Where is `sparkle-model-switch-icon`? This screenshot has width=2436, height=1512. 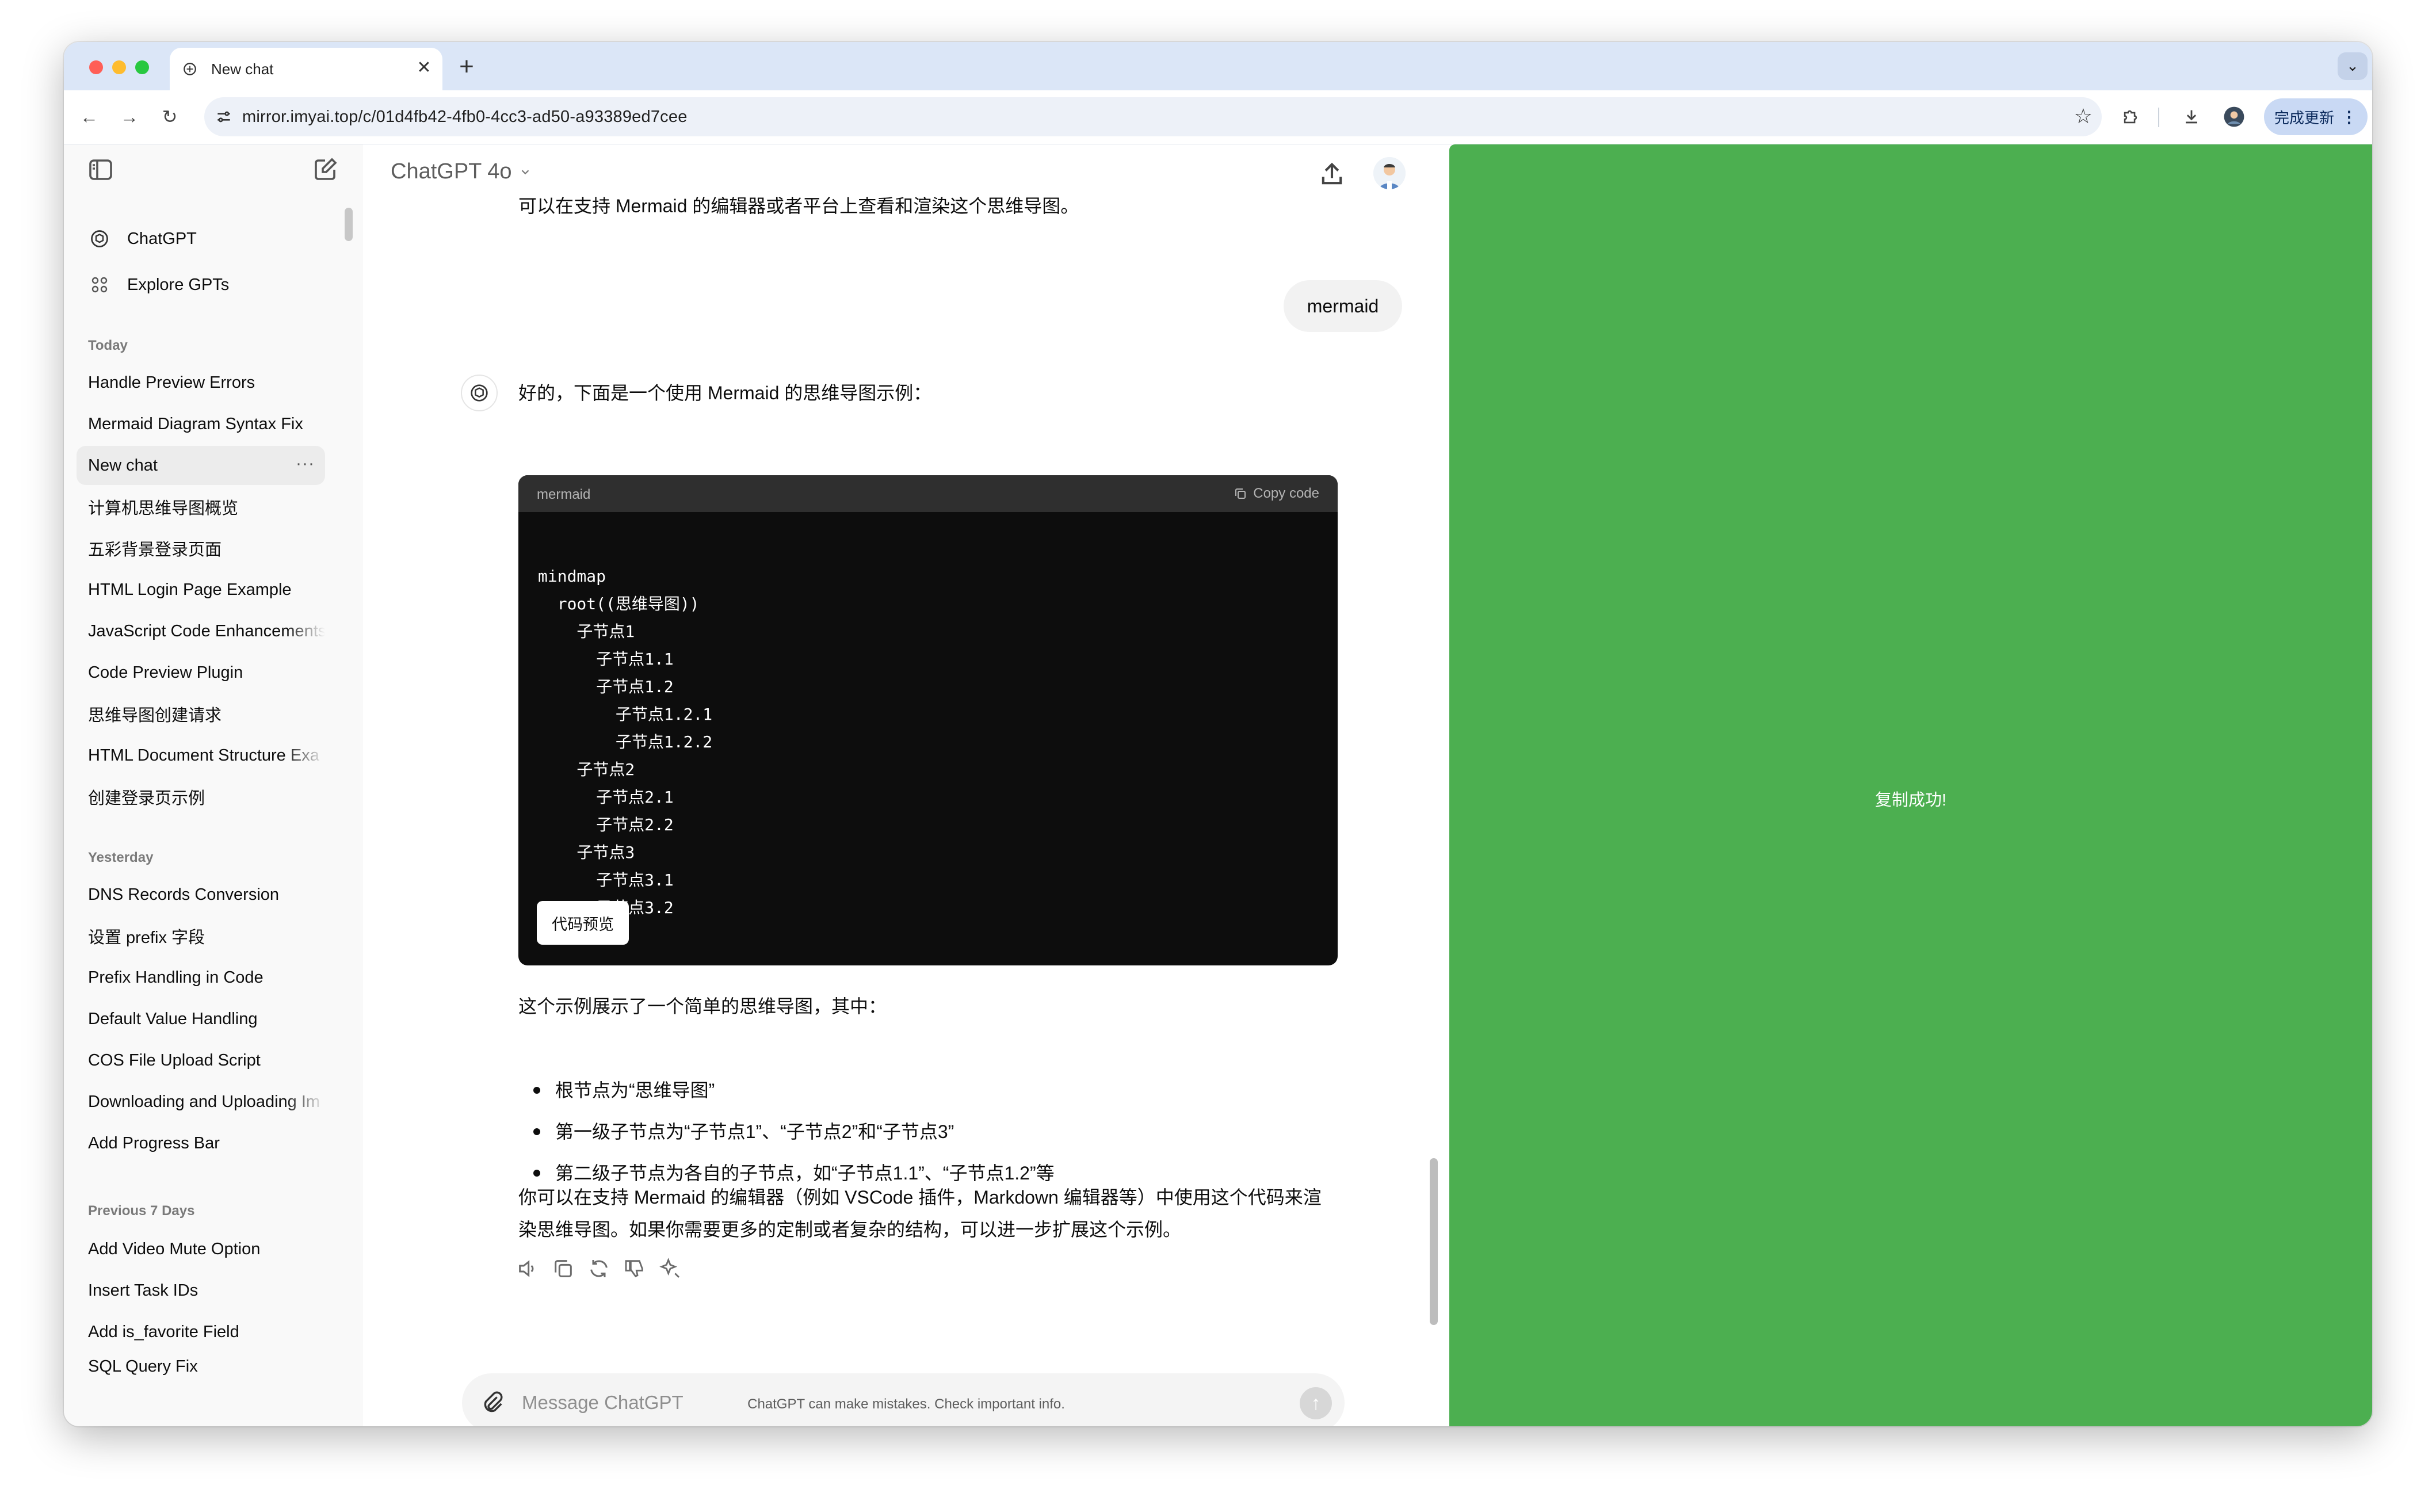
sparkle-model-switch-icon is located at coordinates (670, 1268).